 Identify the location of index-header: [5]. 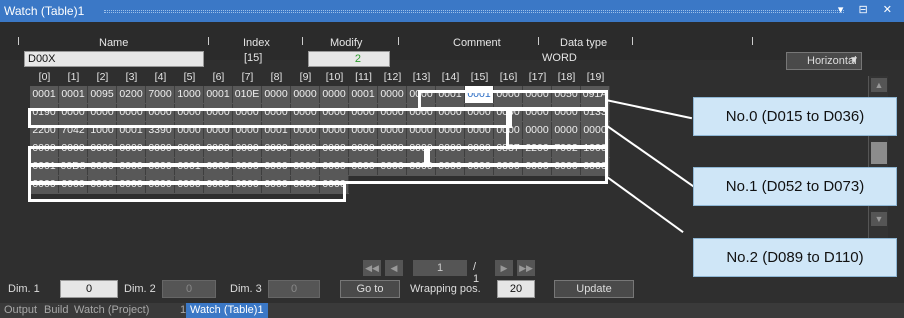
(189, 77).